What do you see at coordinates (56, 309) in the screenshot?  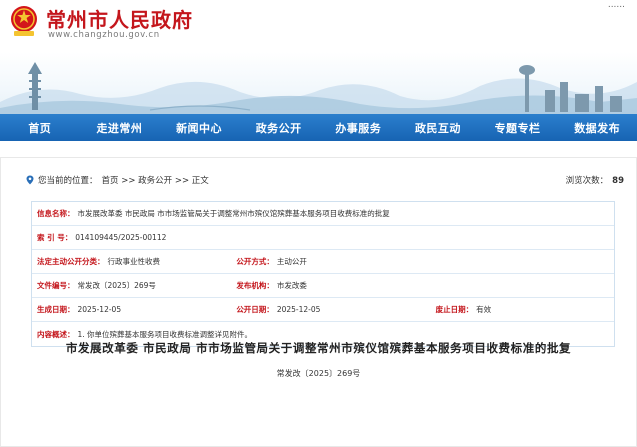 I see `info-effective-label: 生成日期：` at bounding box center [56, 309].